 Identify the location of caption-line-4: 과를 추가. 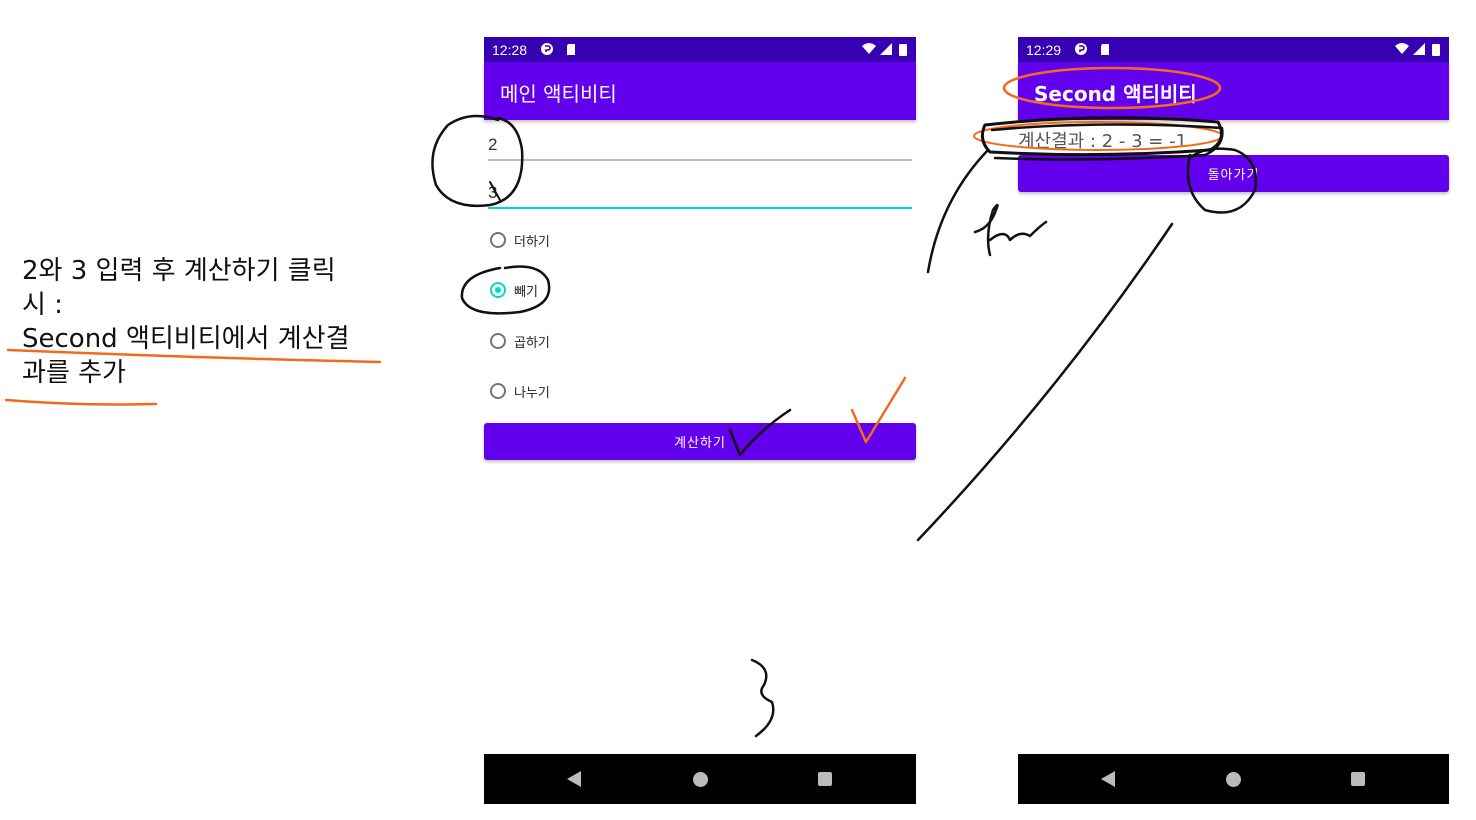
(74, 373).